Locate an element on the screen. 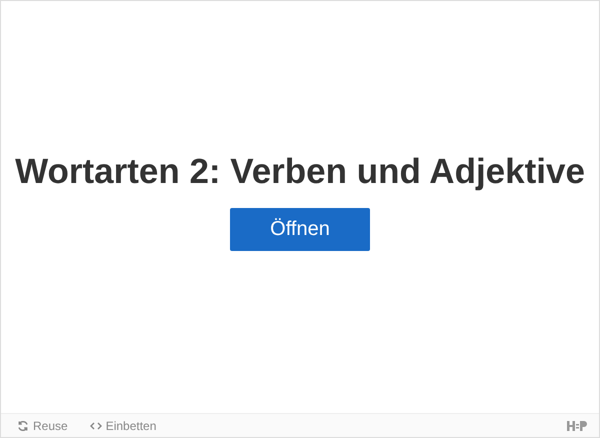 This screenshot has width=600, height=438. embed-button: Einbetten is located at coordinates (123, 425).